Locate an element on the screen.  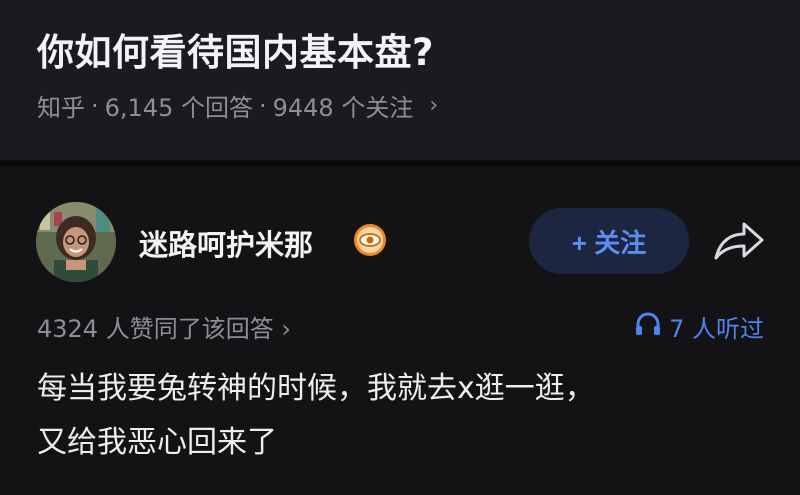
answer-count: 6,145 个回答 is located at coordinates (178, 108).